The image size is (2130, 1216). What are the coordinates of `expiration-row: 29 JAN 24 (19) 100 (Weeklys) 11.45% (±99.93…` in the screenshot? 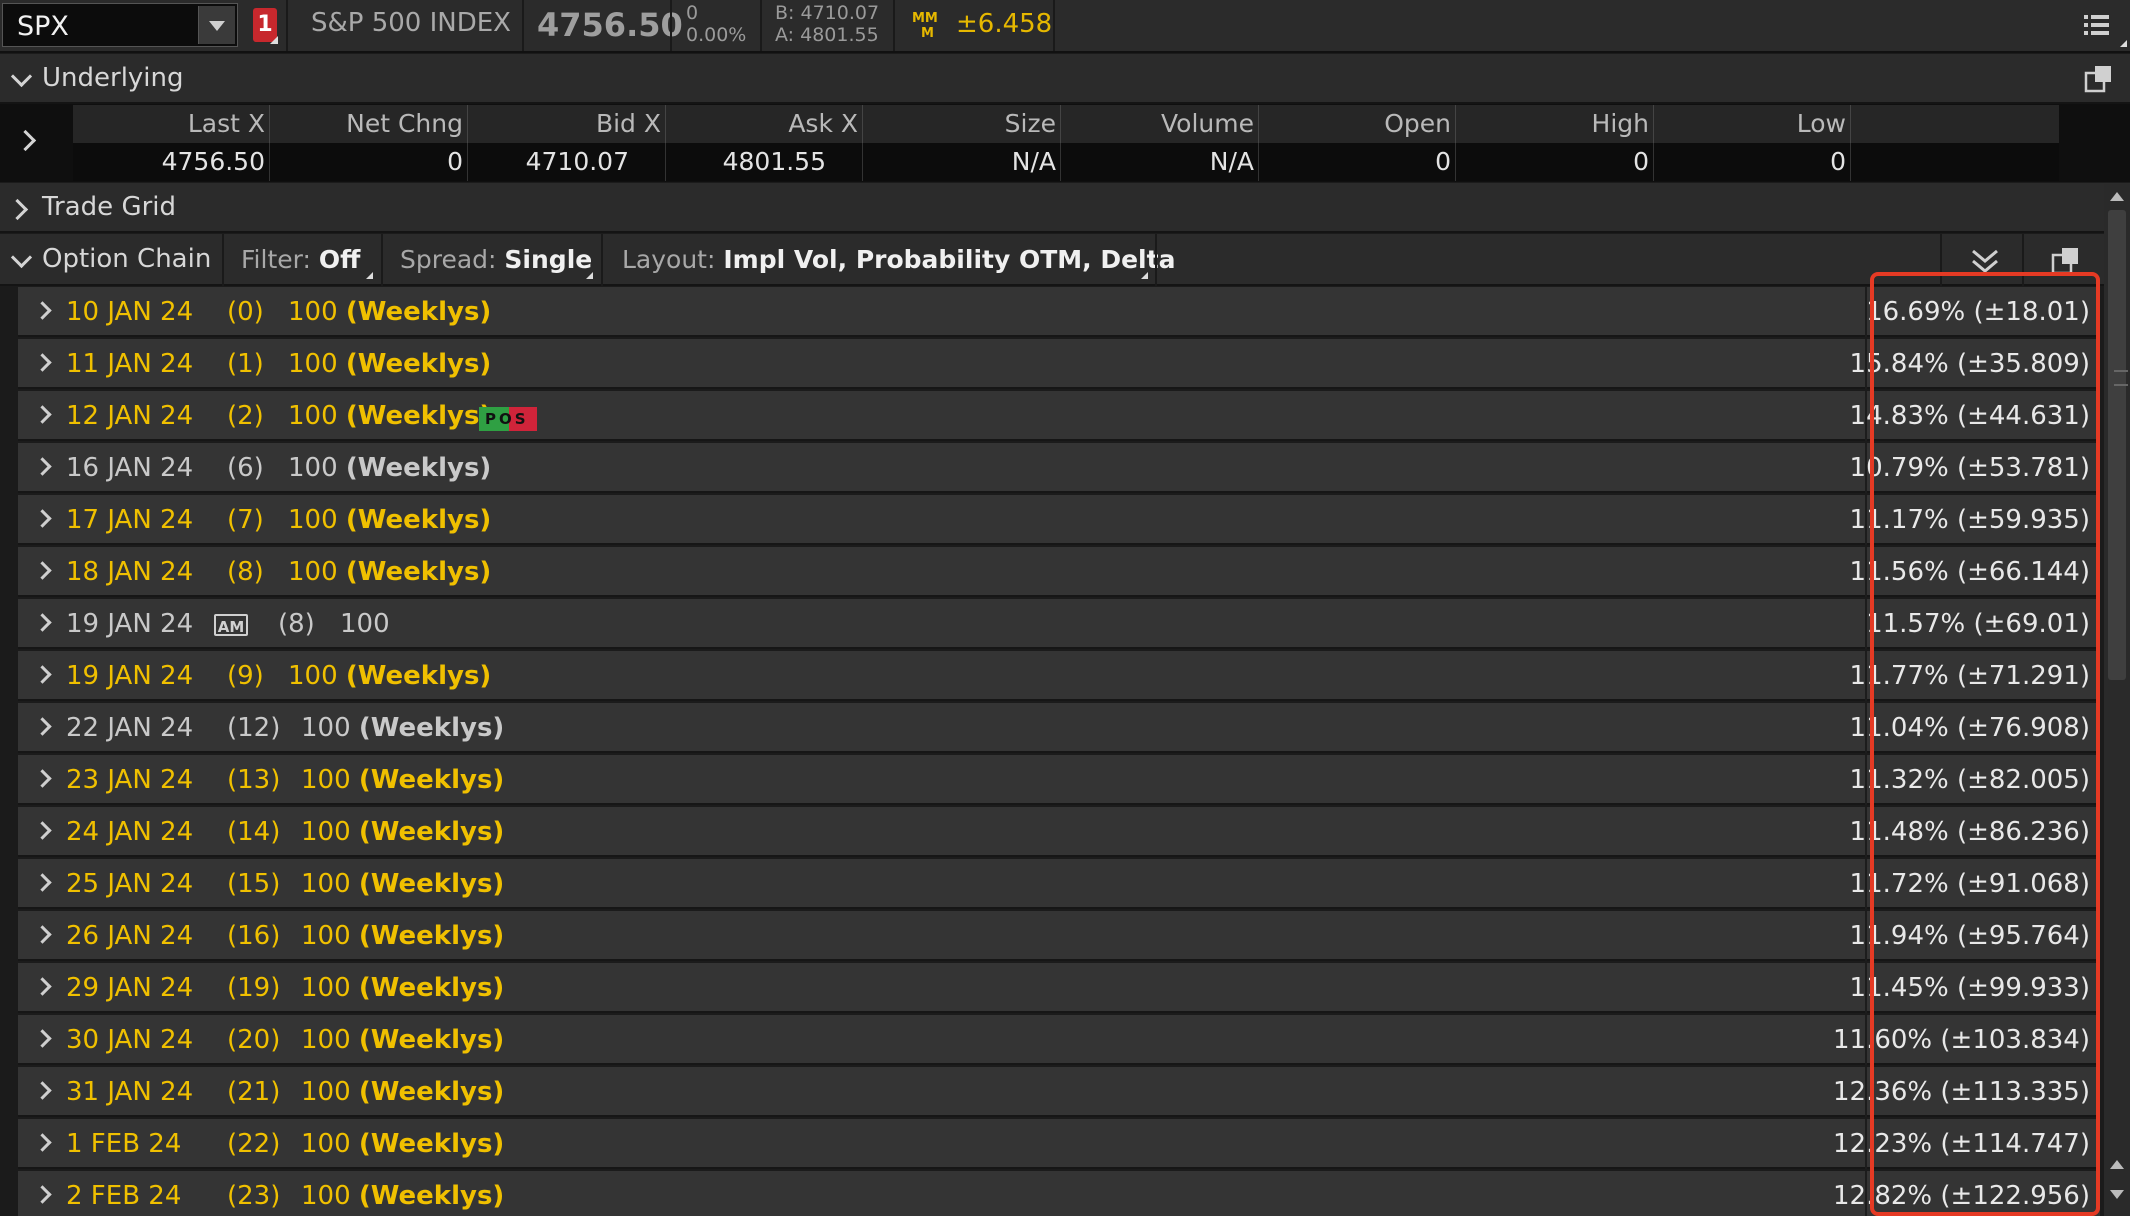 It's located at (1059, 988).